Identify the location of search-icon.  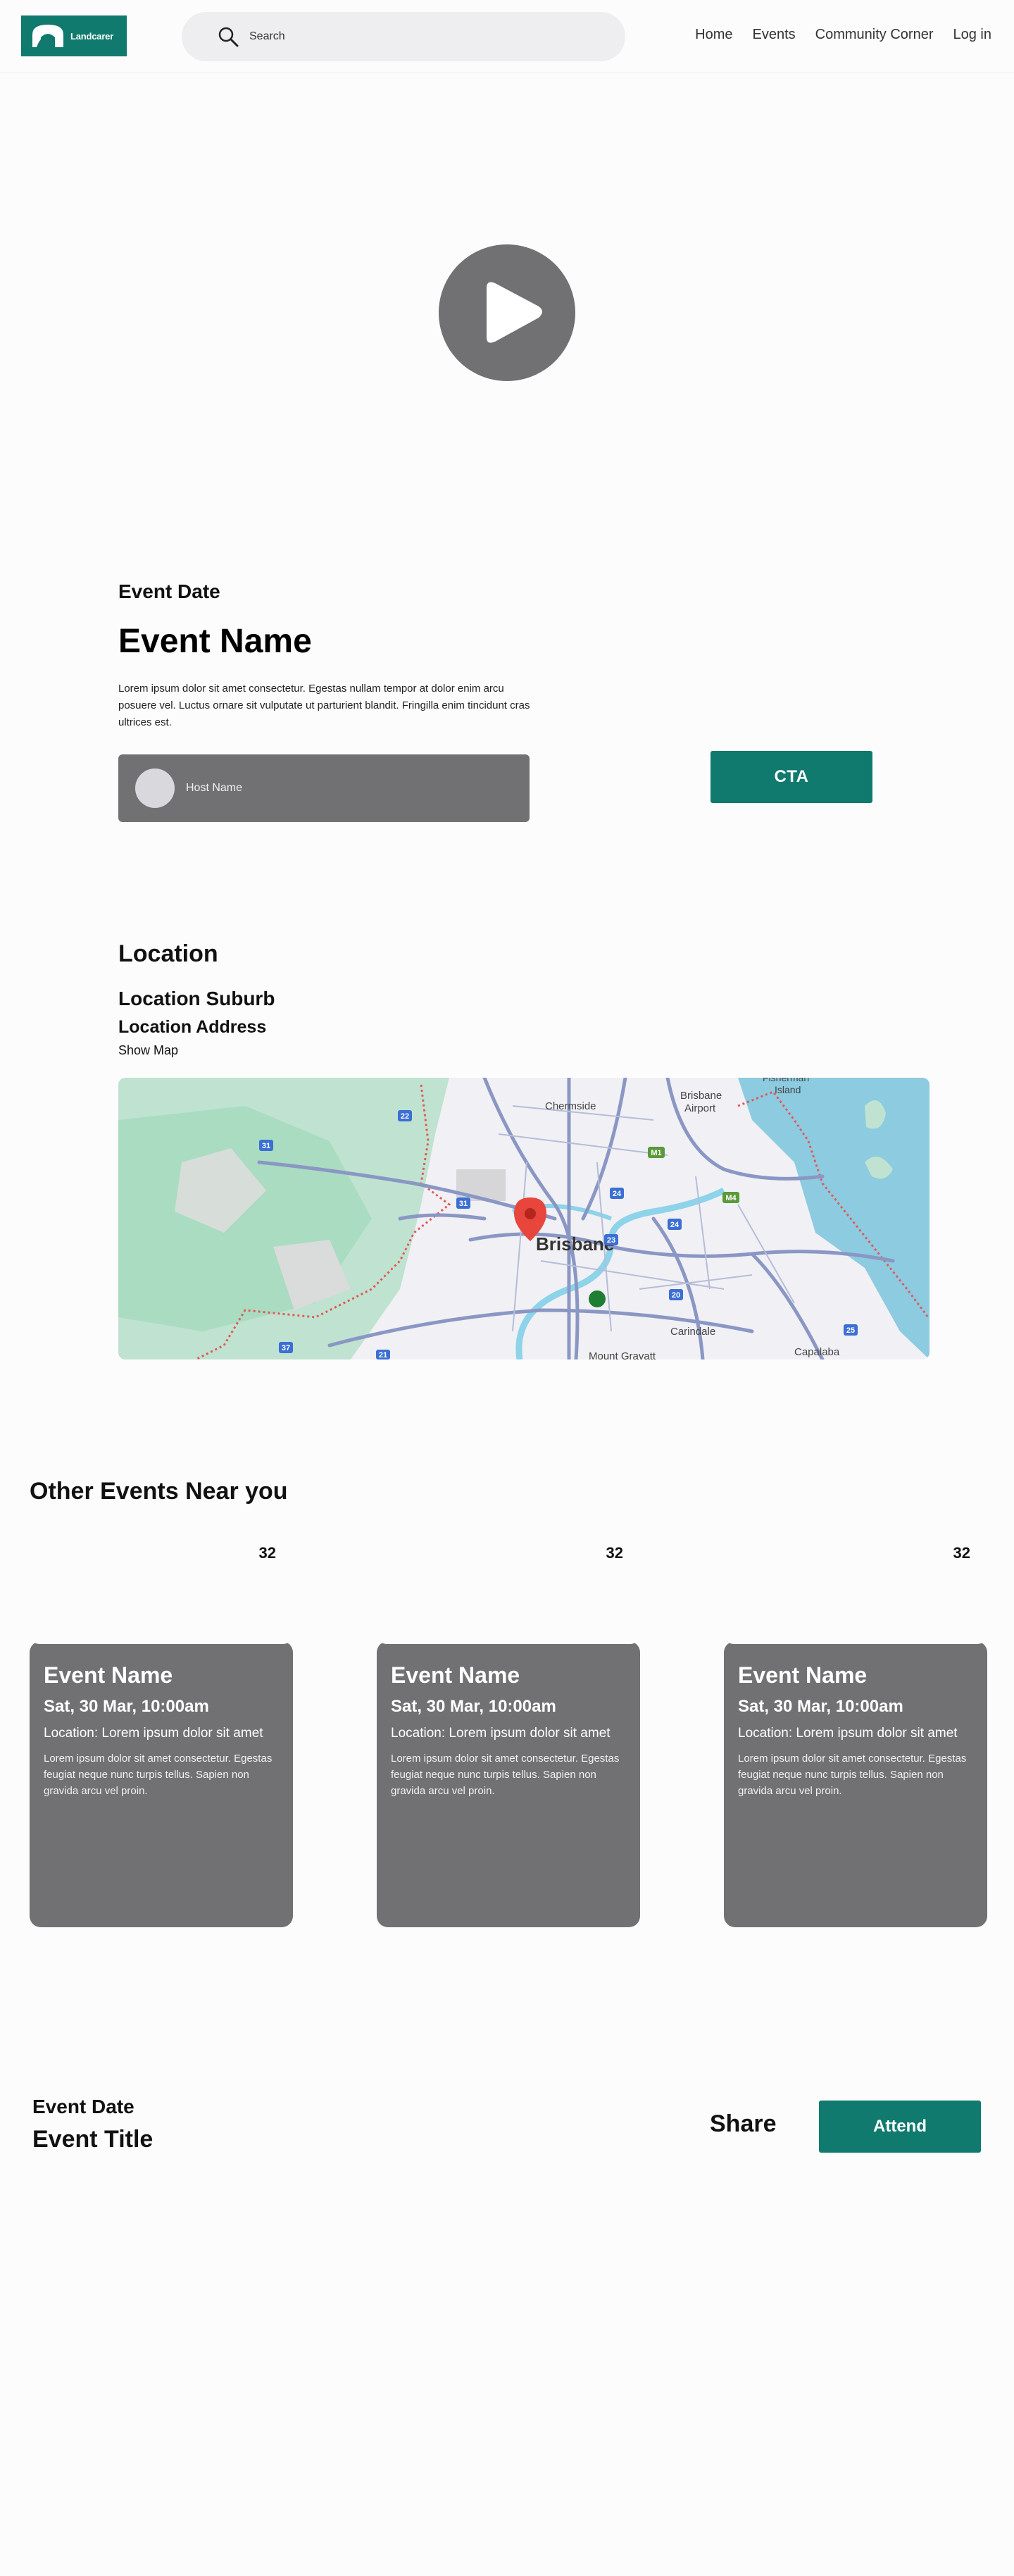
(228, 37).